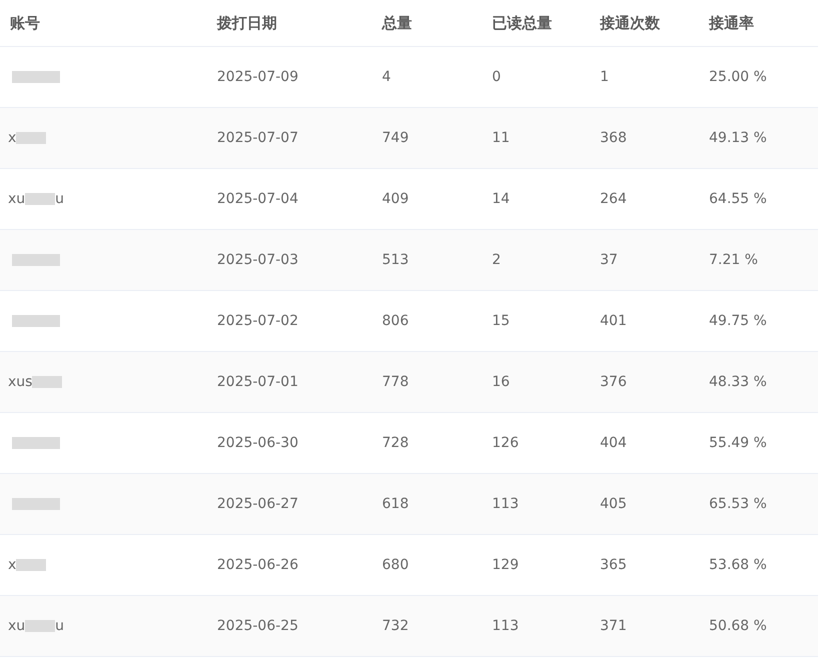  Describe the element at coordinates (738, 382) in the screenshot. I see `table-cell-text: 48.33 %` at that location.